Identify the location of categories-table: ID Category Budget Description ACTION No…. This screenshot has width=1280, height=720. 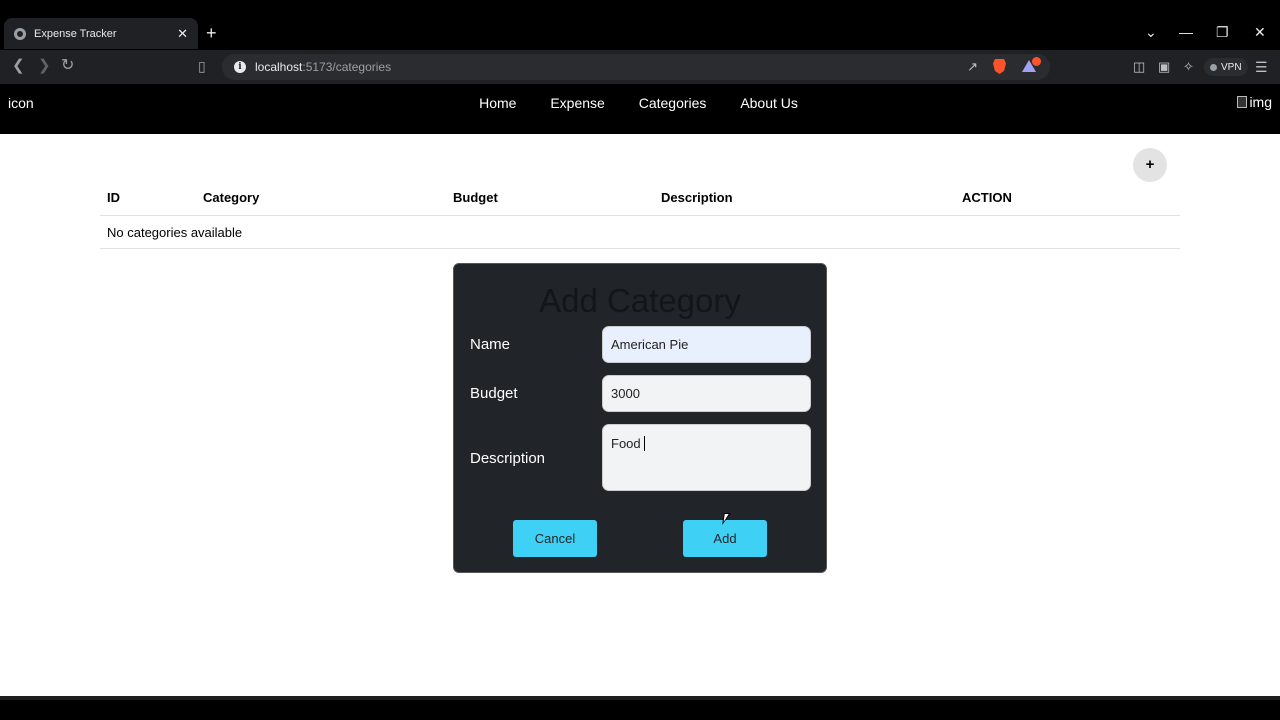
(640, 214).